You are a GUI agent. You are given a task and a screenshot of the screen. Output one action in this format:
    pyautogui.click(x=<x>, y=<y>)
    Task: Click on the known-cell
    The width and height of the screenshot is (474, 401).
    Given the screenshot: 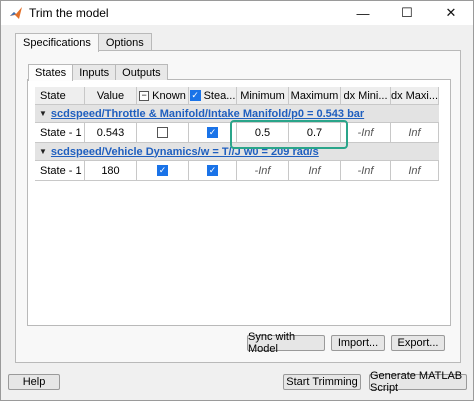 What is the action you would take?
    pyautogui.click(x=163, y=132)
    